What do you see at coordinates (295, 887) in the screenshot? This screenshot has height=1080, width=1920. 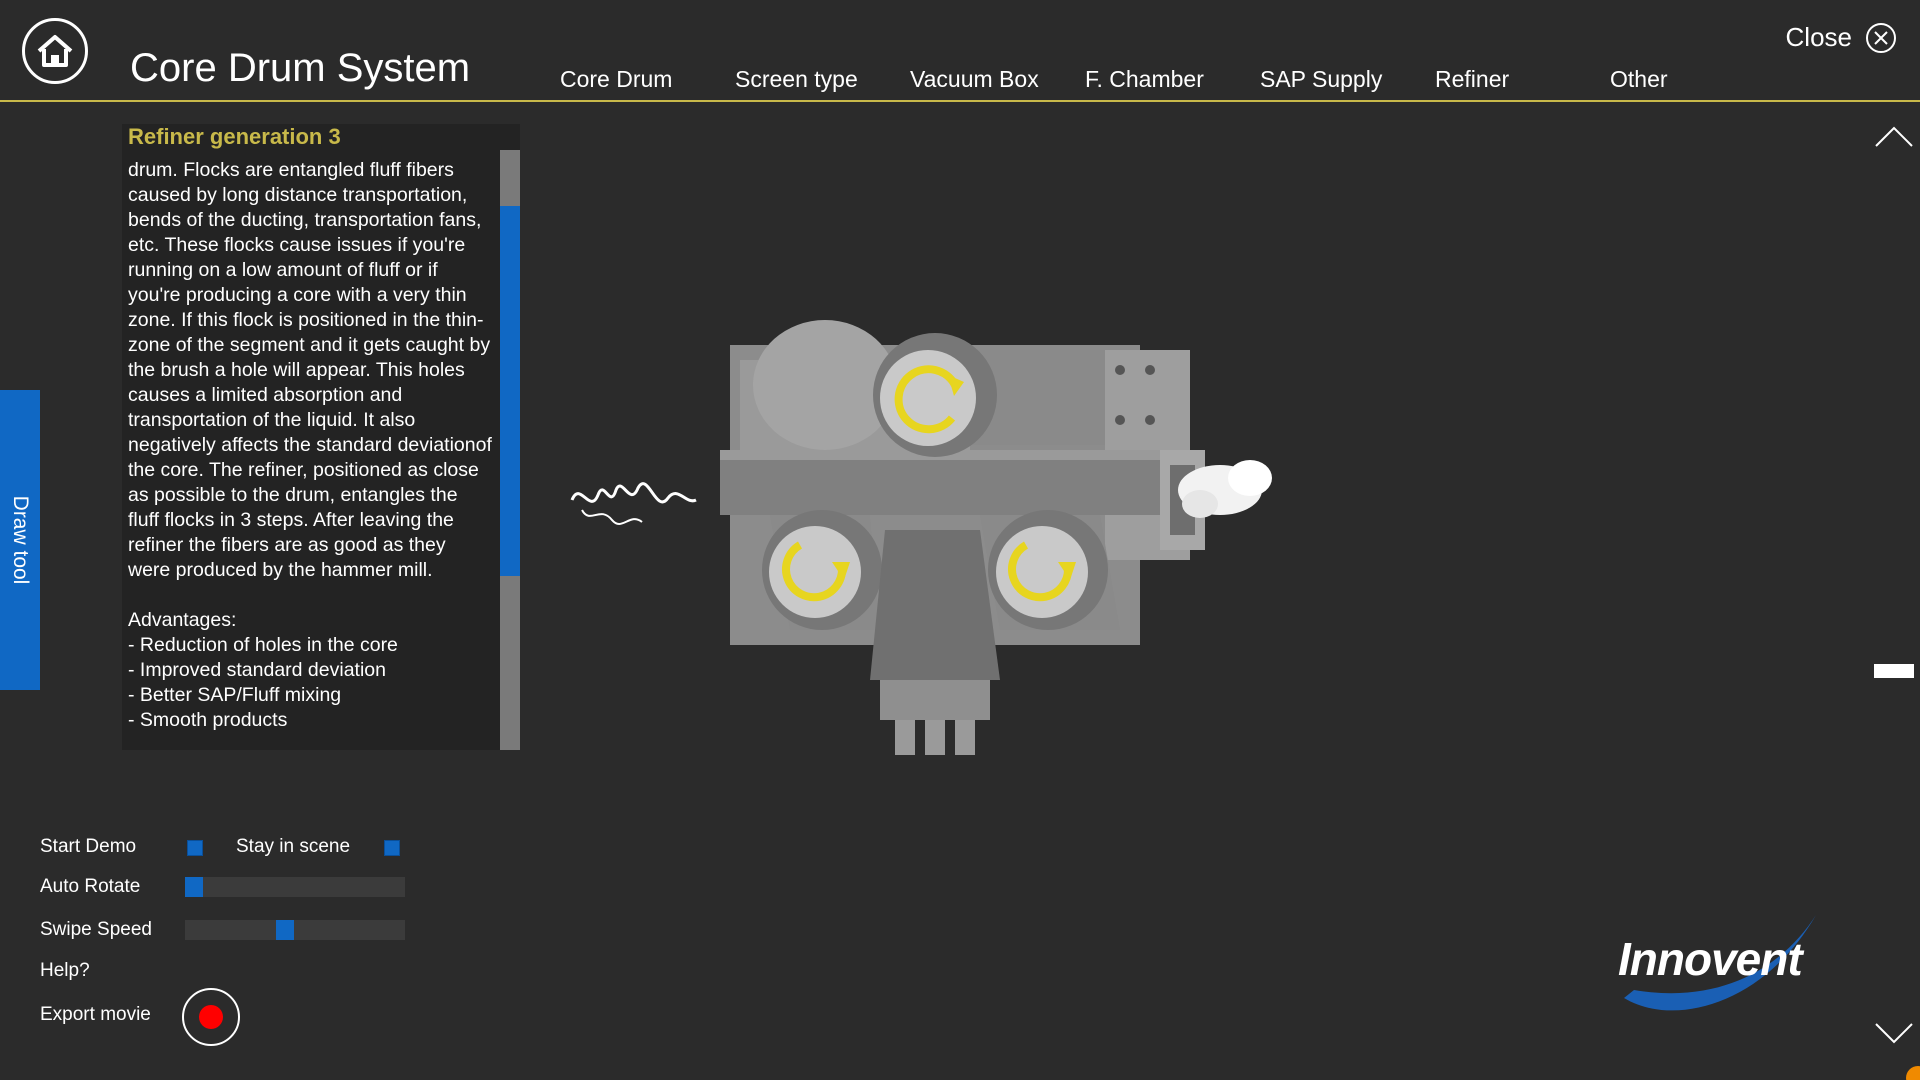 I see `auto-rotate-slider` at bounding box center [295, 887].